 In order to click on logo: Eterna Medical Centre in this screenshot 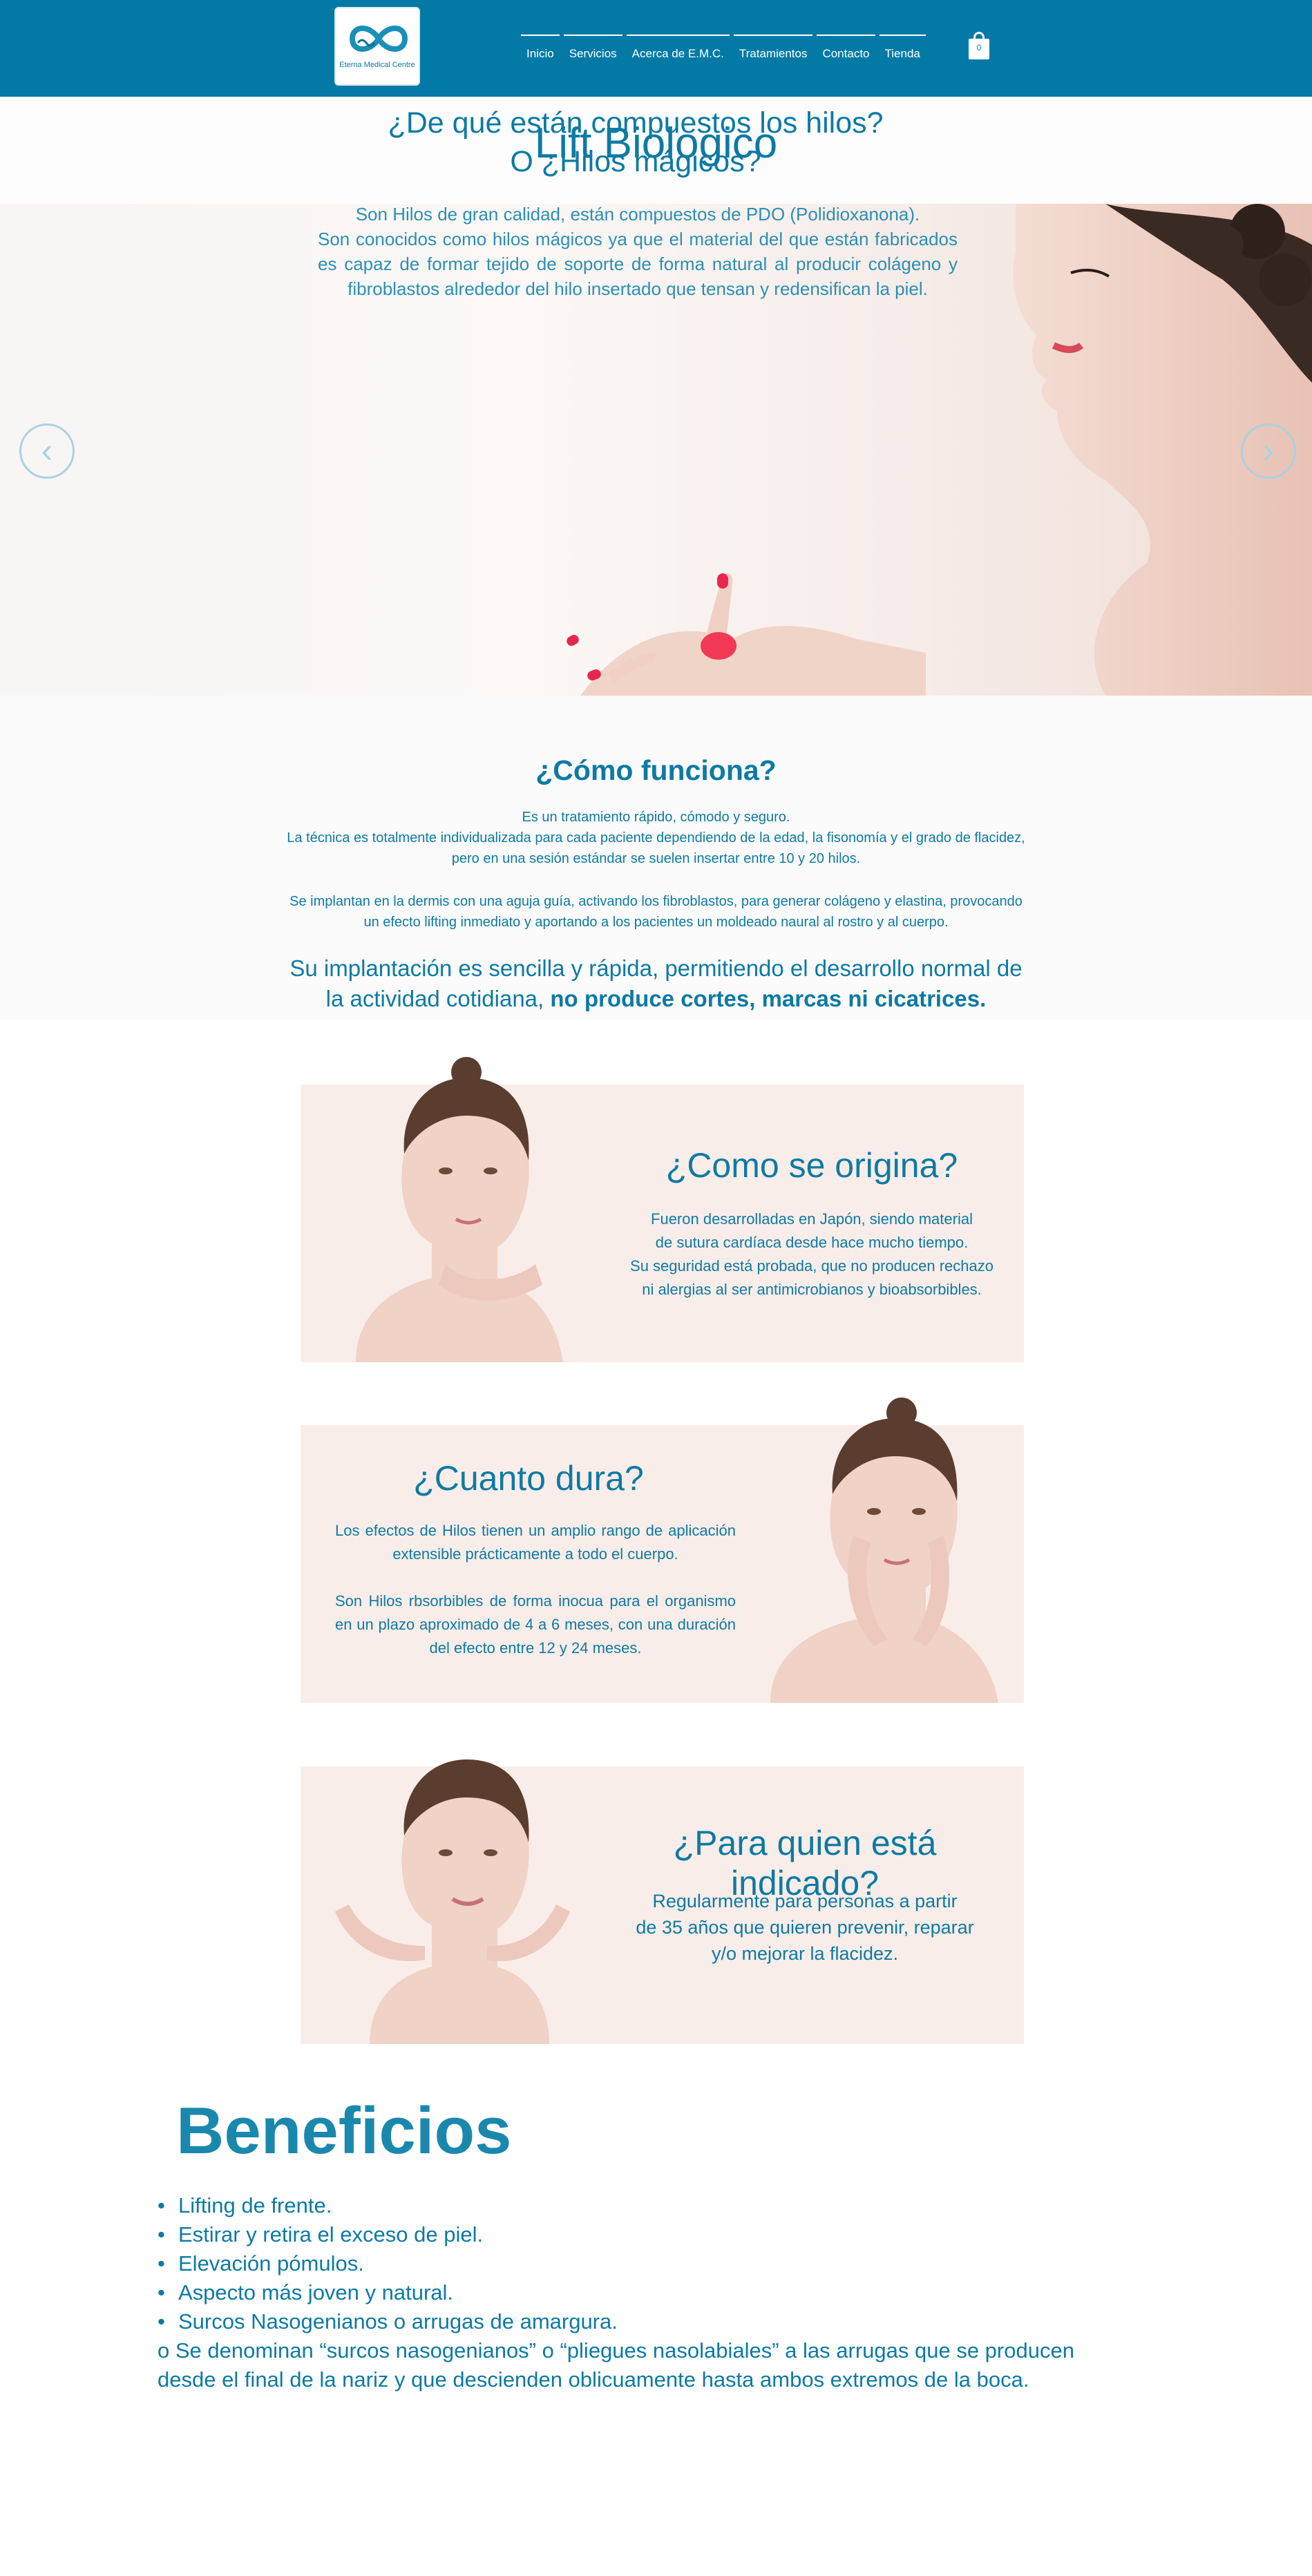, I will do `click(377, 46)`.